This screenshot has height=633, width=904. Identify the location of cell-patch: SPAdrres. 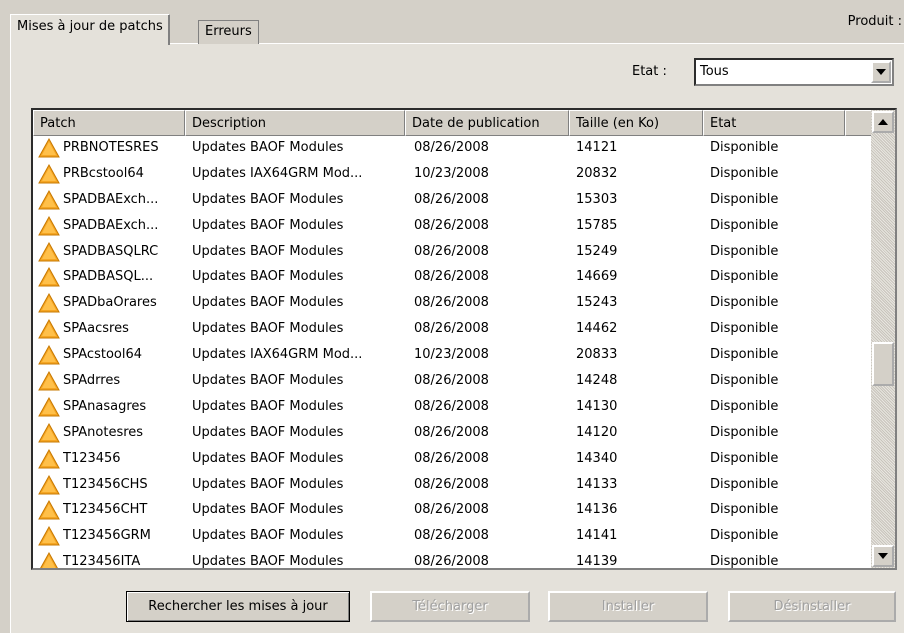
(92, 381).